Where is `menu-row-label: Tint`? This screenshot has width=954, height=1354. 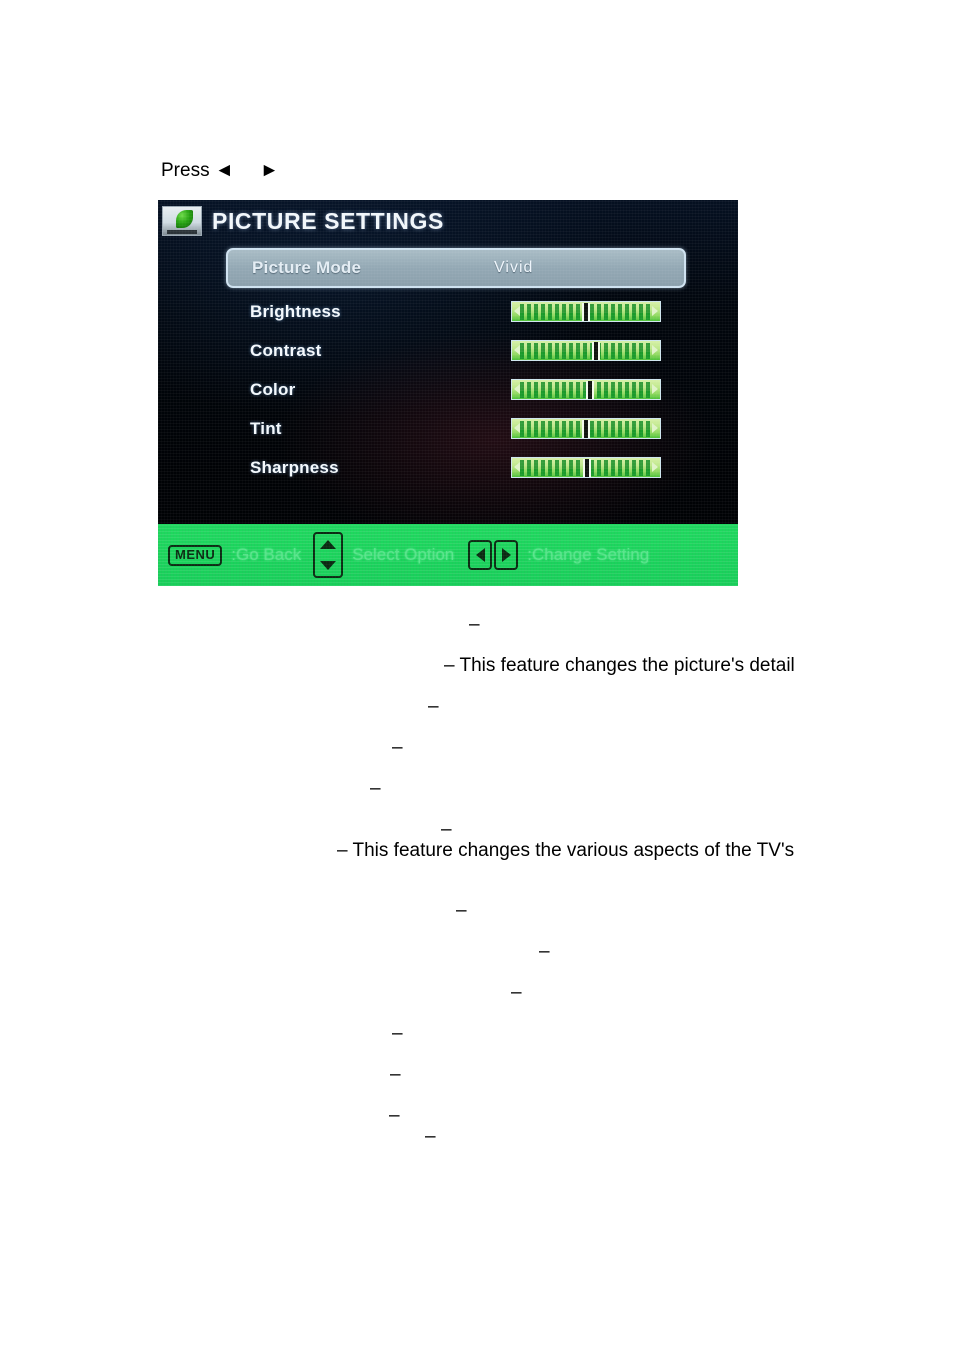 menu-row-label: Tint is located at coordinates (266, 428).